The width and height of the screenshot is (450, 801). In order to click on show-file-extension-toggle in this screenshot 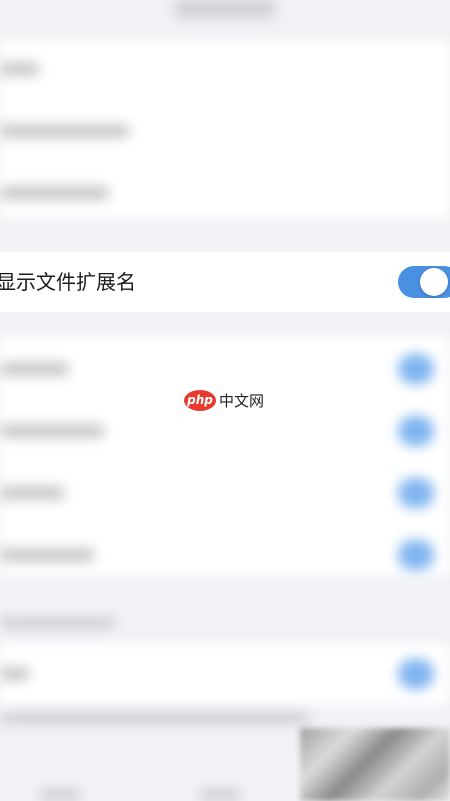, I will do `click(424, 282)`.